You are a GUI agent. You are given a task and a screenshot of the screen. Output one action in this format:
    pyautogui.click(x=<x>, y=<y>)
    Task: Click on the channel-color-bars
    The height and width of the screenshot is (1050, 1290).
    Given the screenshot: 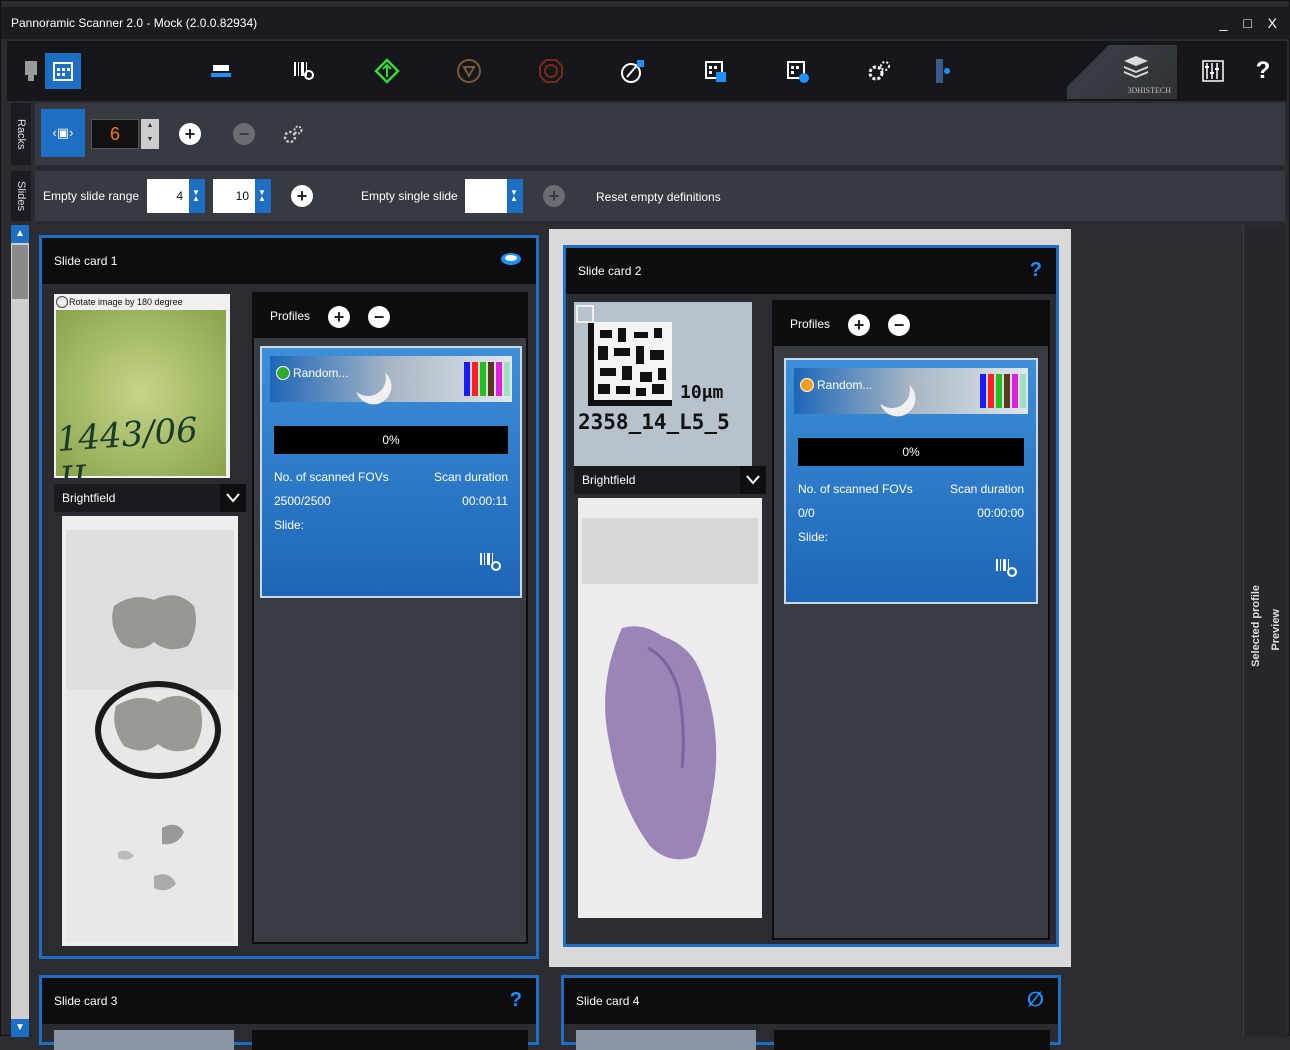 What is the action you would take?
    pyautogui.click(x=487, y=379)
    